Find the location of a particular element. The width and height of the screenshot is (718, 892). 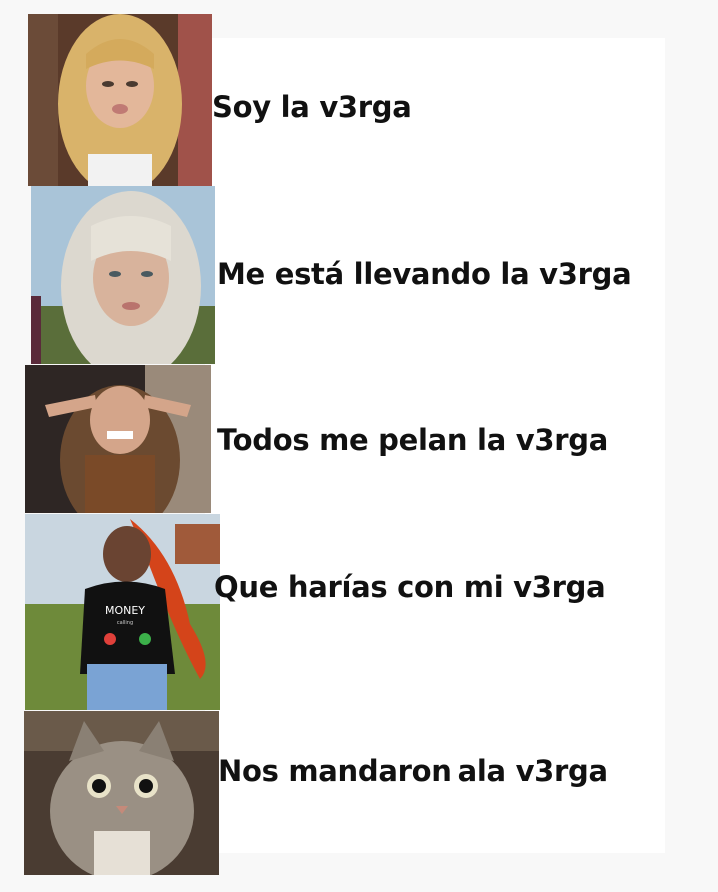

caption-5: Nos mandaron ala v3rga is located at coordinates (413, 771).